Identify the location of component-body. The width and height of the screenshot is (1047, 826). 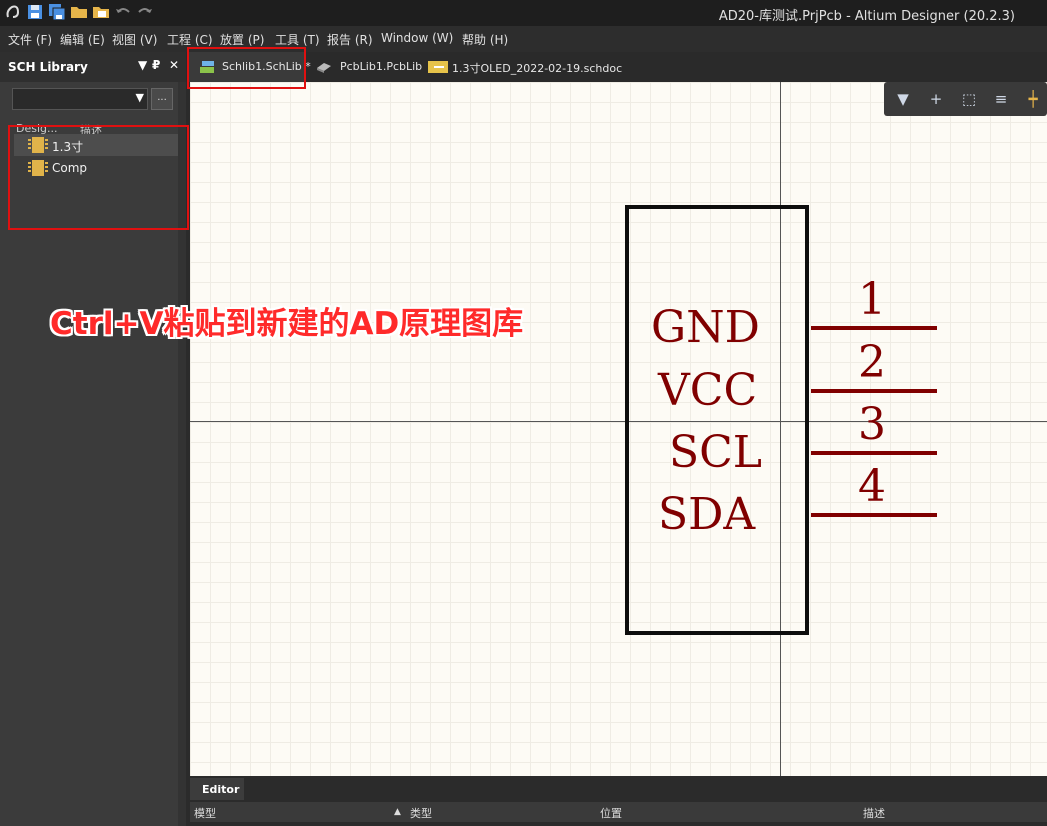
(717, 420).